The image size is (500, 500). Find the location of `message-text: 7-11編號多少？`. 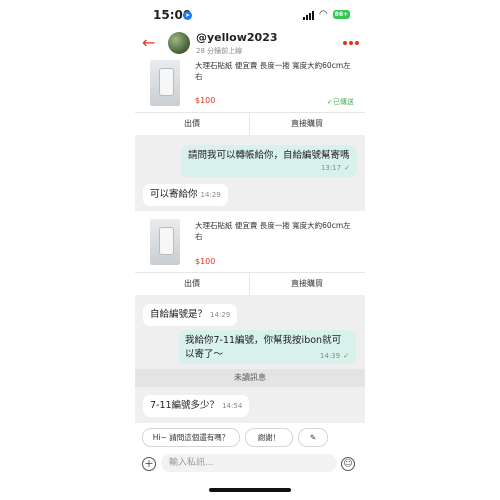

message-text: 7-11編號多少？ is located at coordinates (185, 405).